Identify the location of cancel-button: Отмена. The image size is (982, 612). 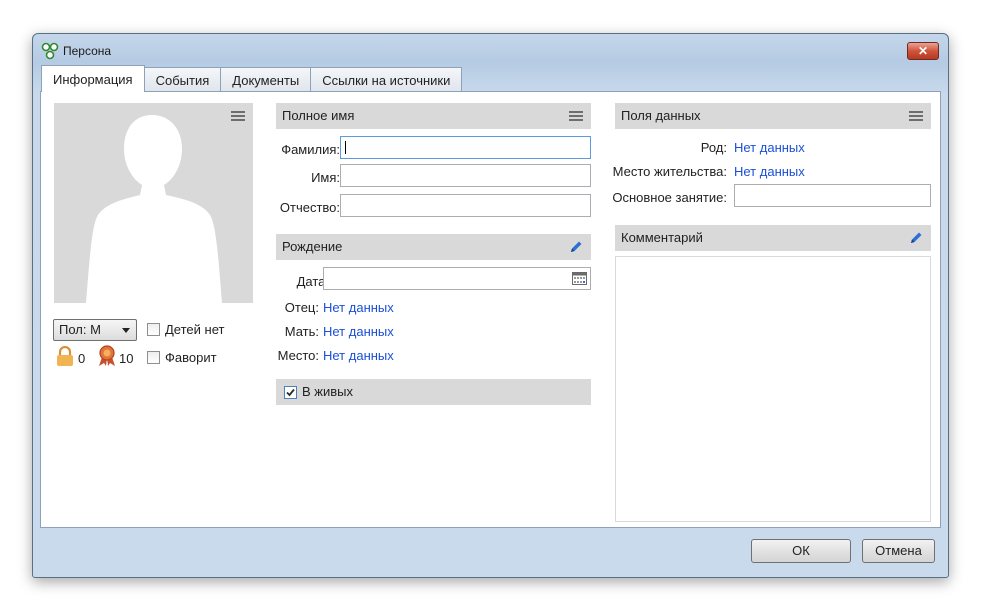
(898, 551).